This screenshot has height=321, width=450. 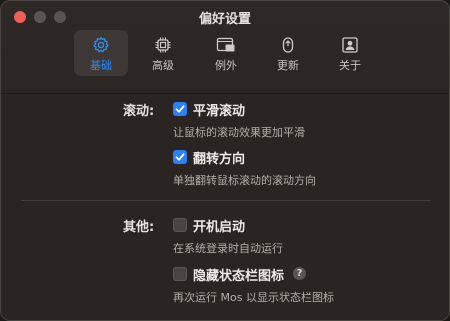 What do you see at coordinates (224, 19) in the screenshot?
I see `window-title: 偏好设置` at bounding box center [224, 19].